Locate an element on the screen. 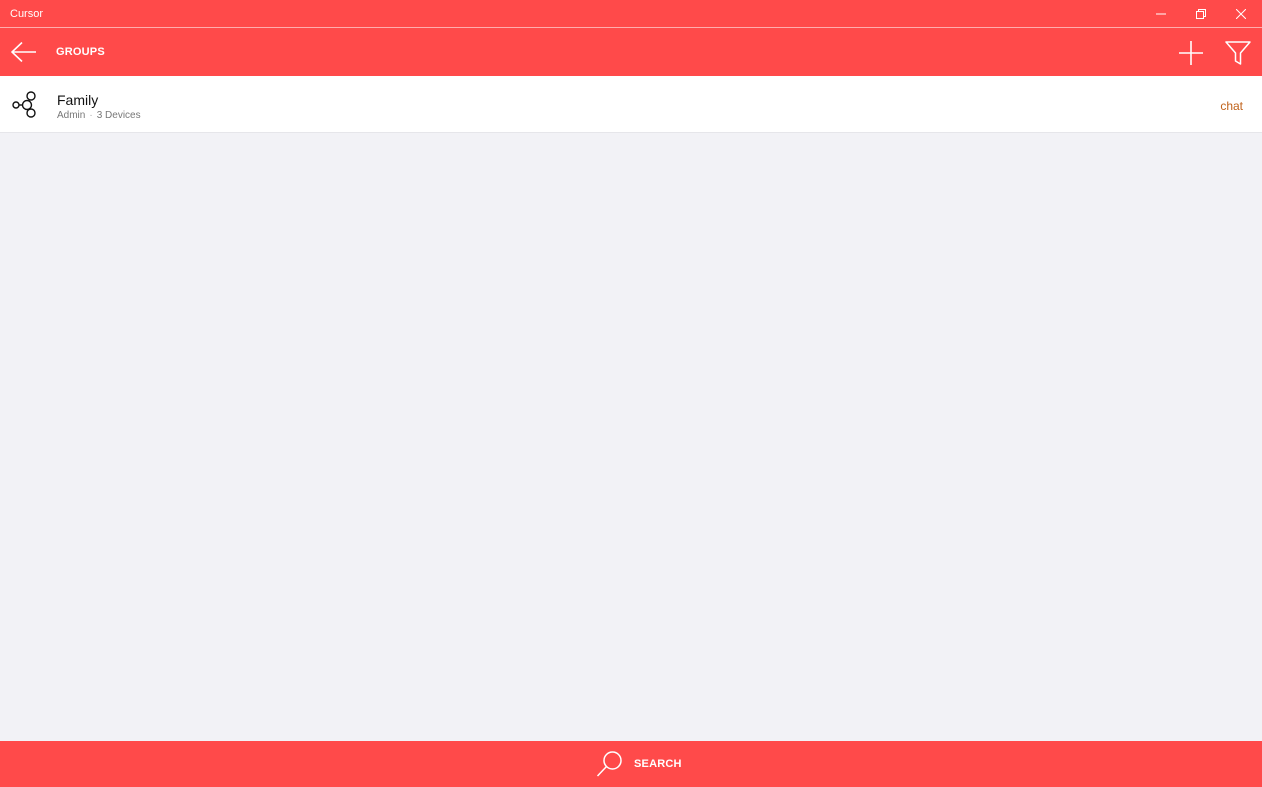  share-nodes-icon is located at coordinates (24, 104).